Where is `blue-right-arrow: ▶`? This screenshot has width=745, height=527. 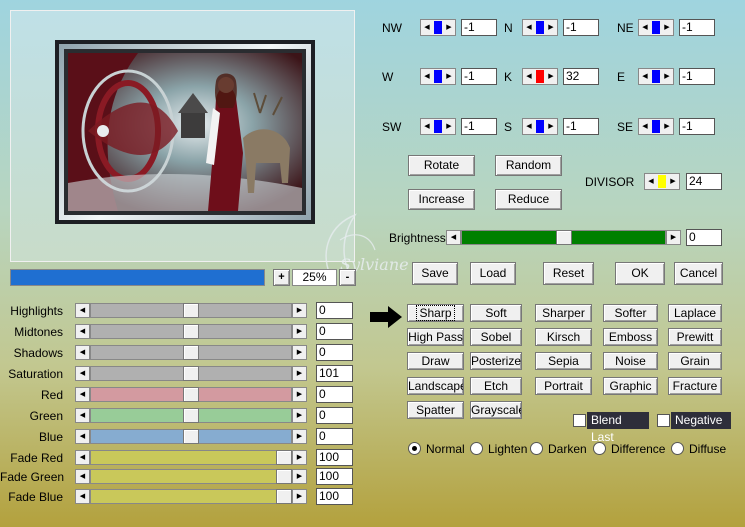 blue-right-arrow: ▶ is located at coordinates (299, 436).